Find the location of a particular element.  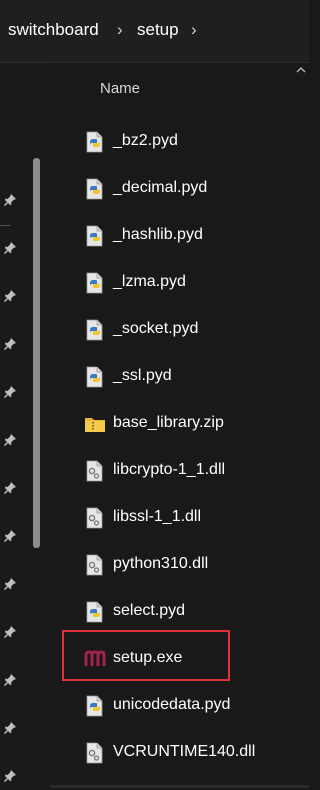

file-name: _decimal.pyd is located at coordinates (160, 187).